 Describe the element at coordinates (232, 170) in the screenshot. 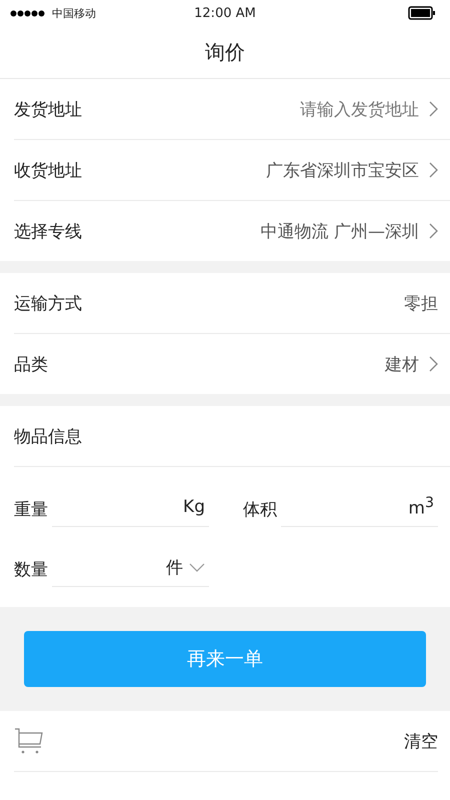

I see `form-row: 收货地址 广东省深圳市宝安区` at that location.